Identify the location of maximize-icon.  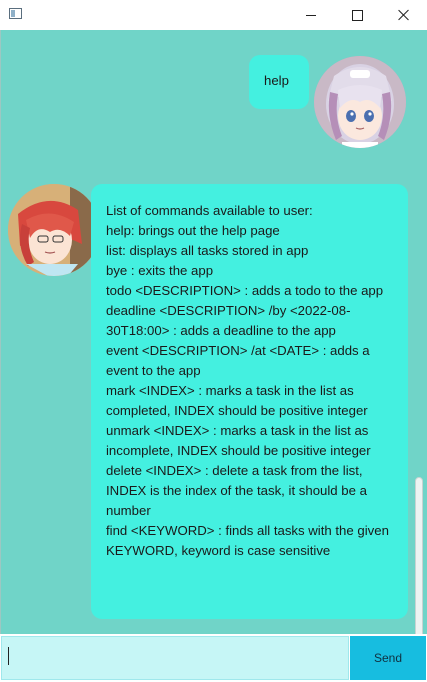
(357, 15).